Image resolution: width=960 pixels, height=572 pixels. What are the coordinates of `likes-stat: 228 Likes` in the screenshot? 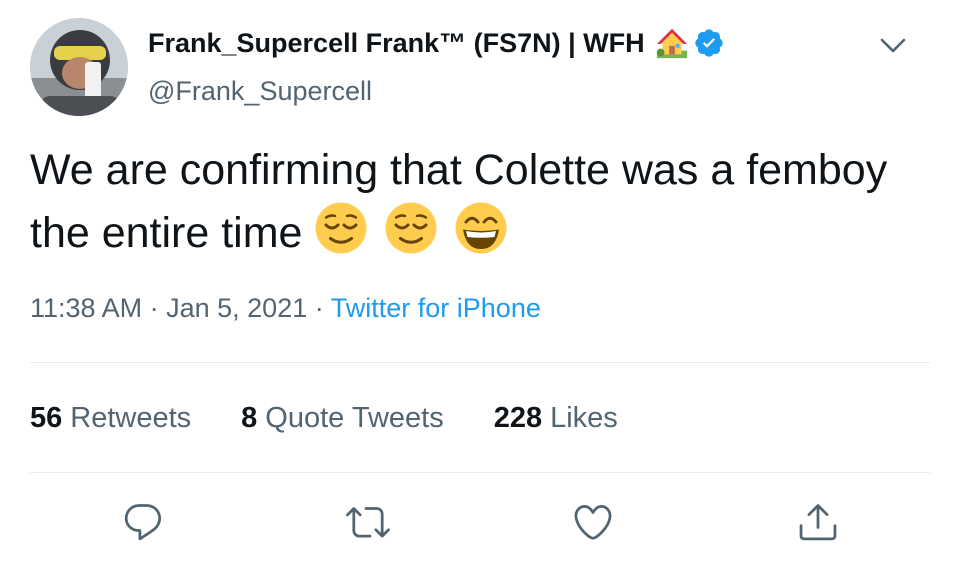 It's located at (556, 418).